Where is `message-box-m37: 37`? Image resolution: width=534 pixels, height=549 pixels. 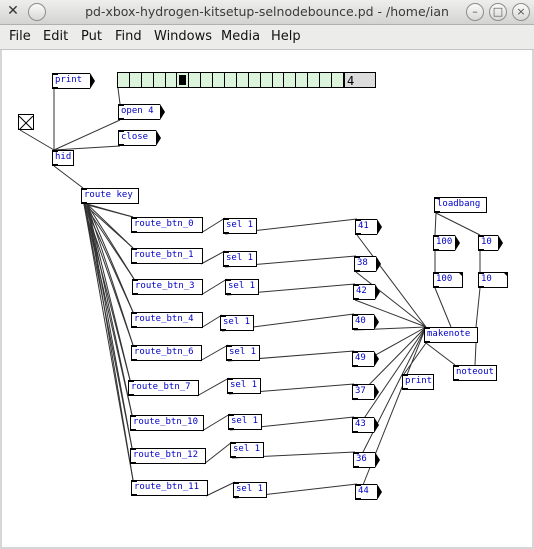
message-box-m37: 37 is located at coordinates (365, 392).